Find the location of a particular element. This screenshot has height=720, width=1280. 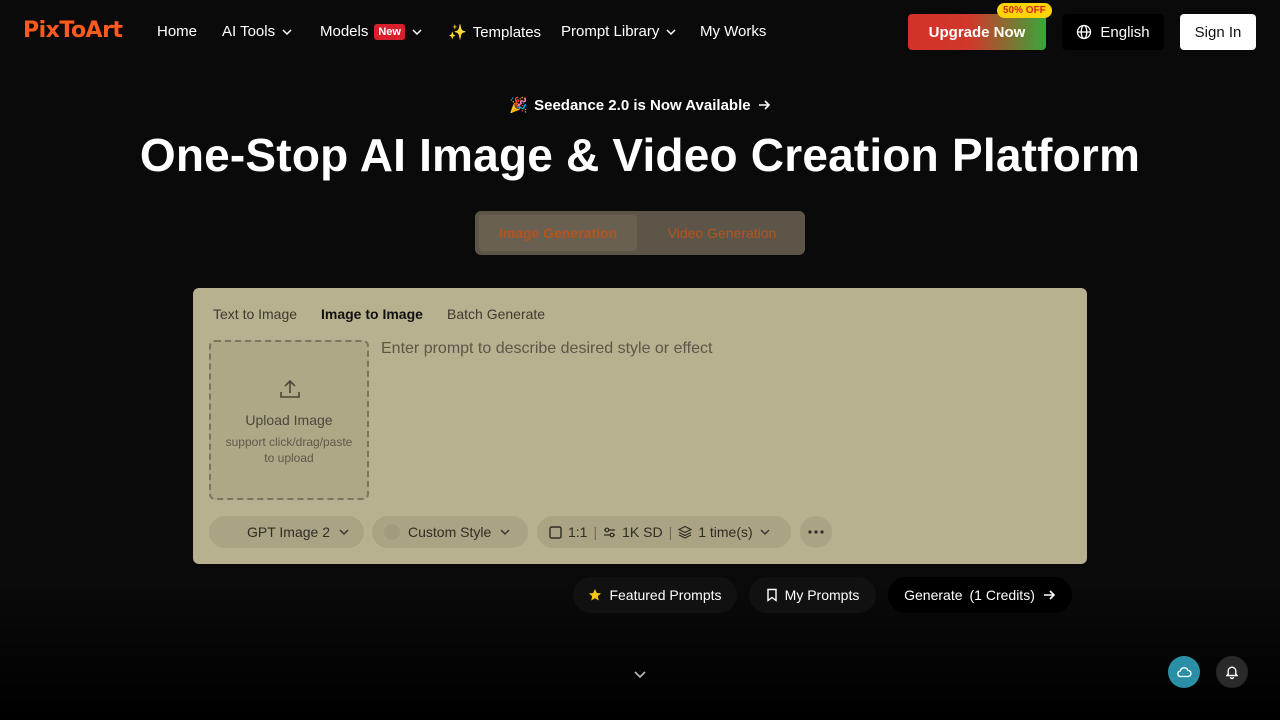

style-select: Custom Style is located at coordinates (450, 532).